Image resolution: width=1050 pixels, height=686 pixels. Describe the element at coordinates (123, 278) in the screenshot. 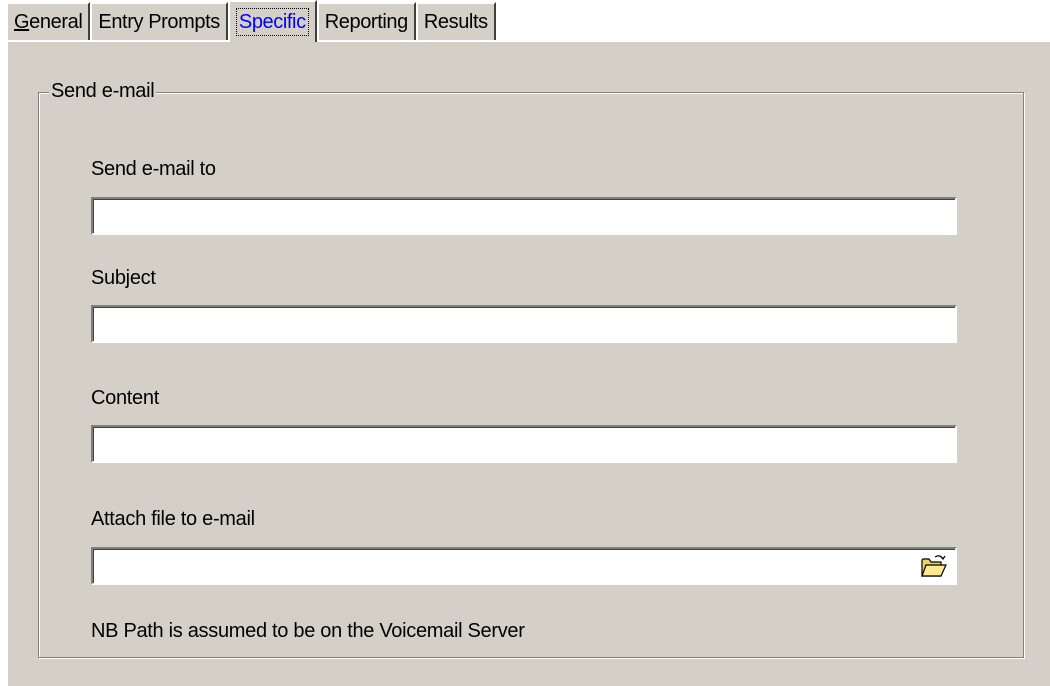

I see `subject-label: Subject` at that location.